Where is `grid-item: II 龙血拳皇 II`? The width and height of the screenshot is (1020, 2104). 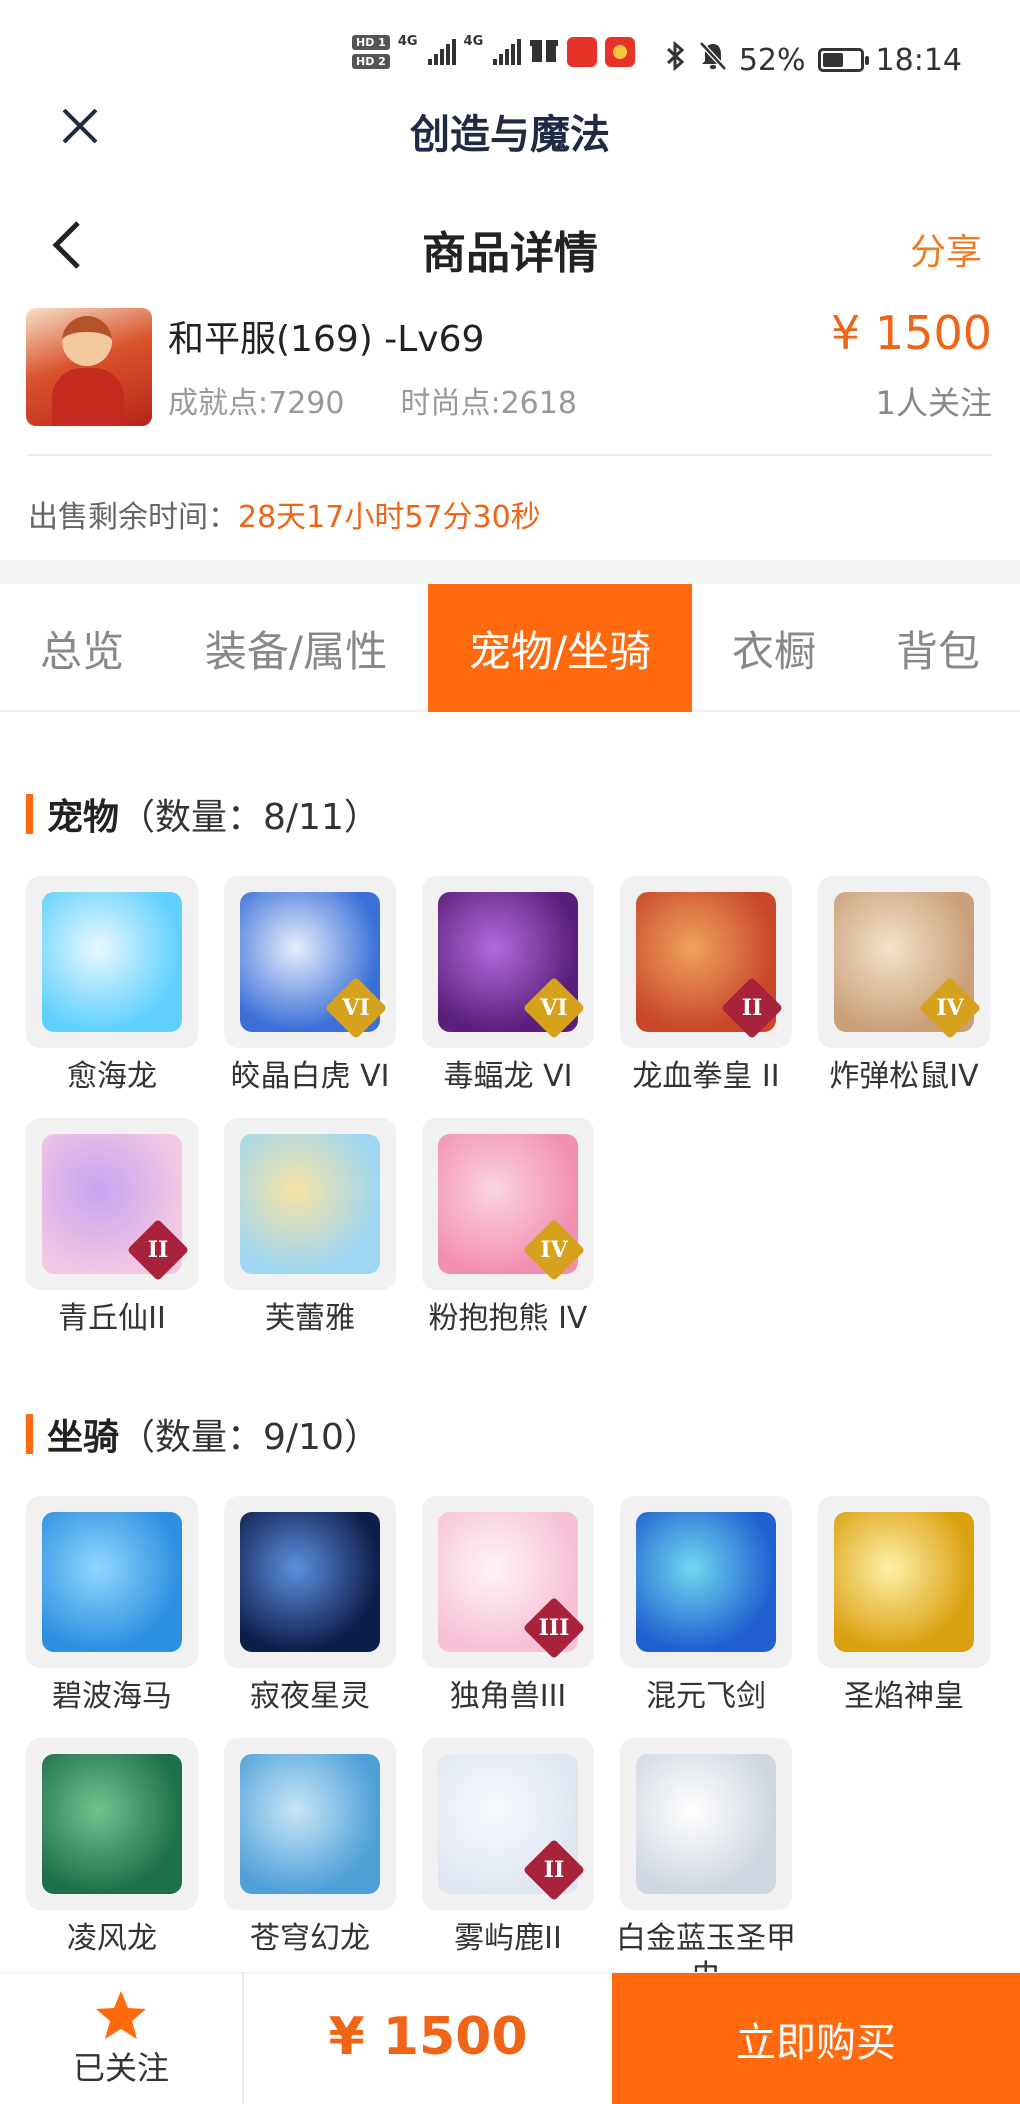 grid-item: II 龙血拳皇 II is located at coordinates (706, 997).